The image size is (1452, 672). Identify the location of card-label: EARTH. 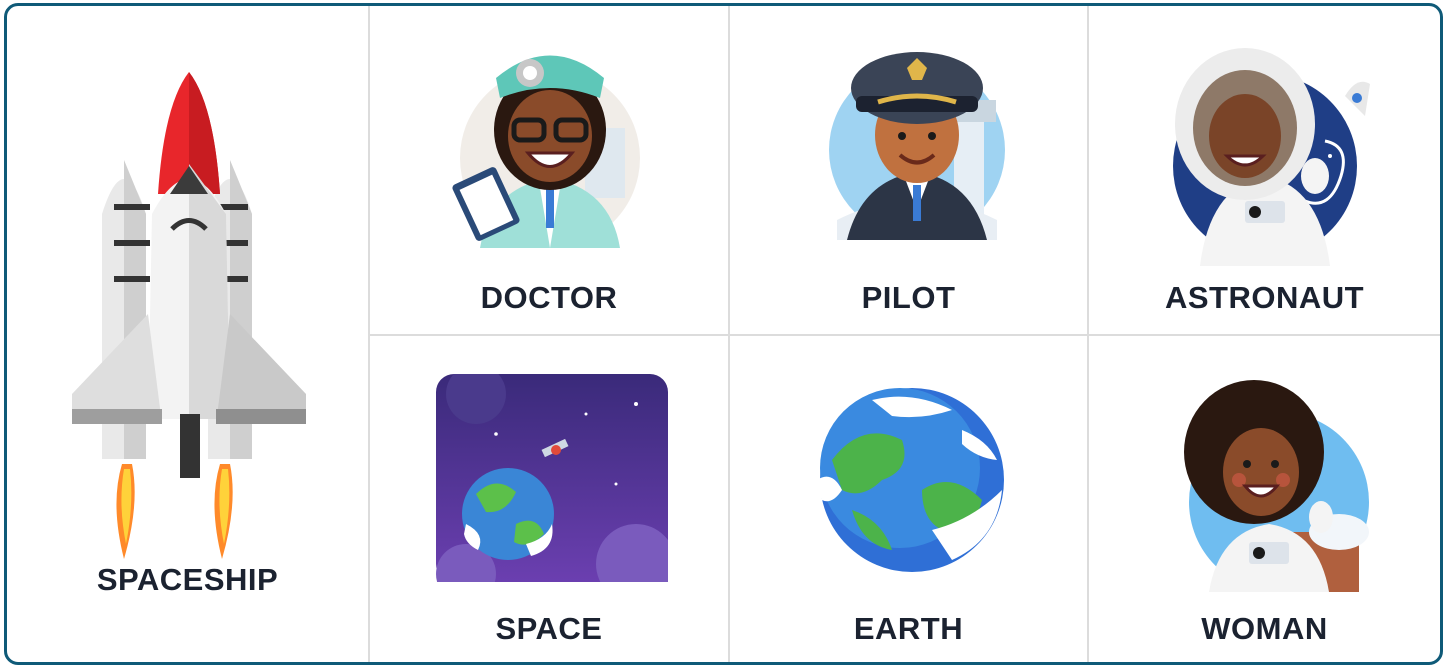
(908, 628).